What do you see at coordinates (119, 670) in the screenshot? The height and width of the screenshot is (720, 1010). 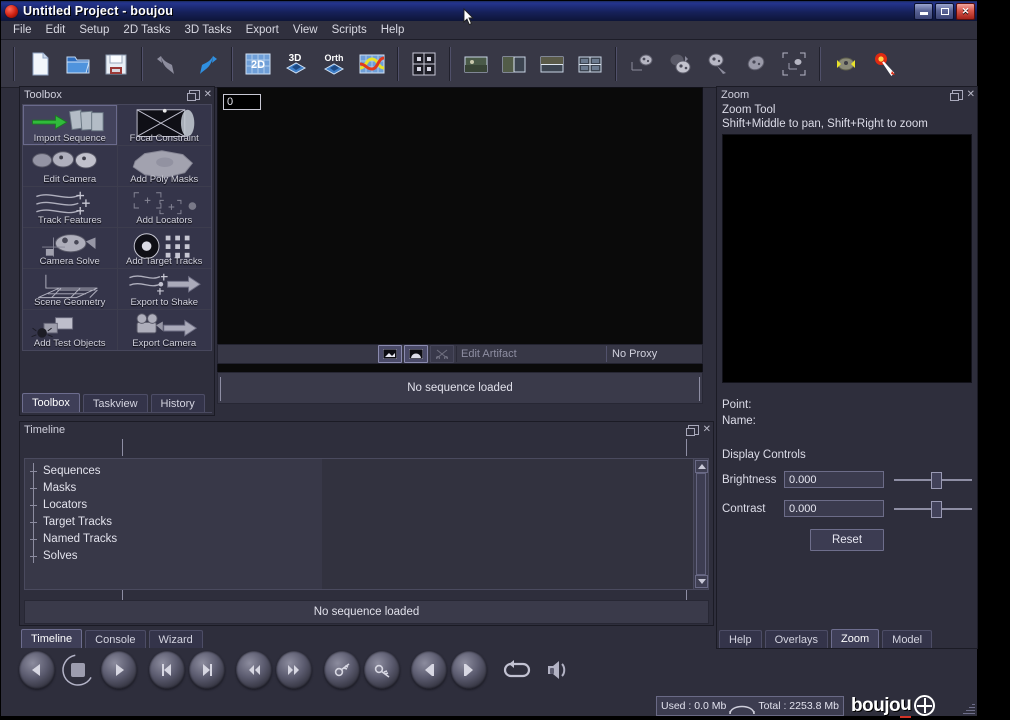 I see `play-forward-button` at bounding box center [119, 670].